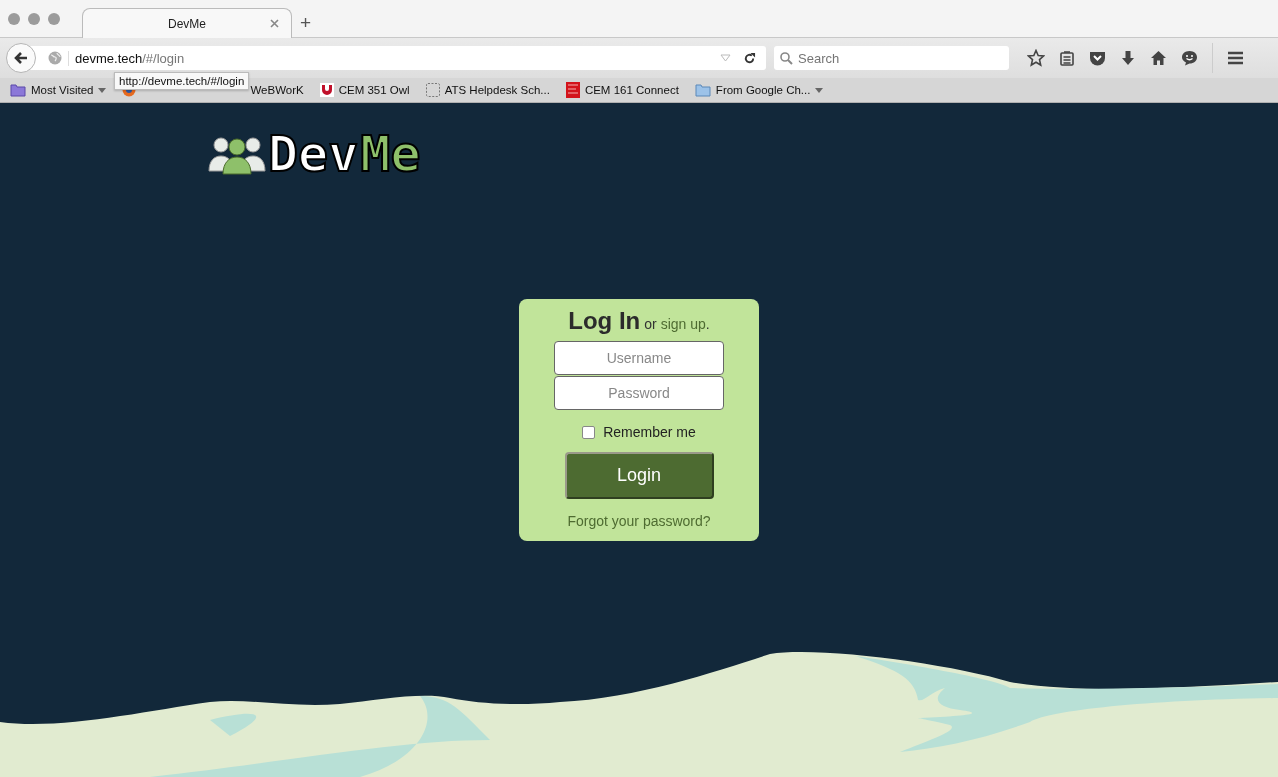  I want to click on star-icon, so click(1036, 58).